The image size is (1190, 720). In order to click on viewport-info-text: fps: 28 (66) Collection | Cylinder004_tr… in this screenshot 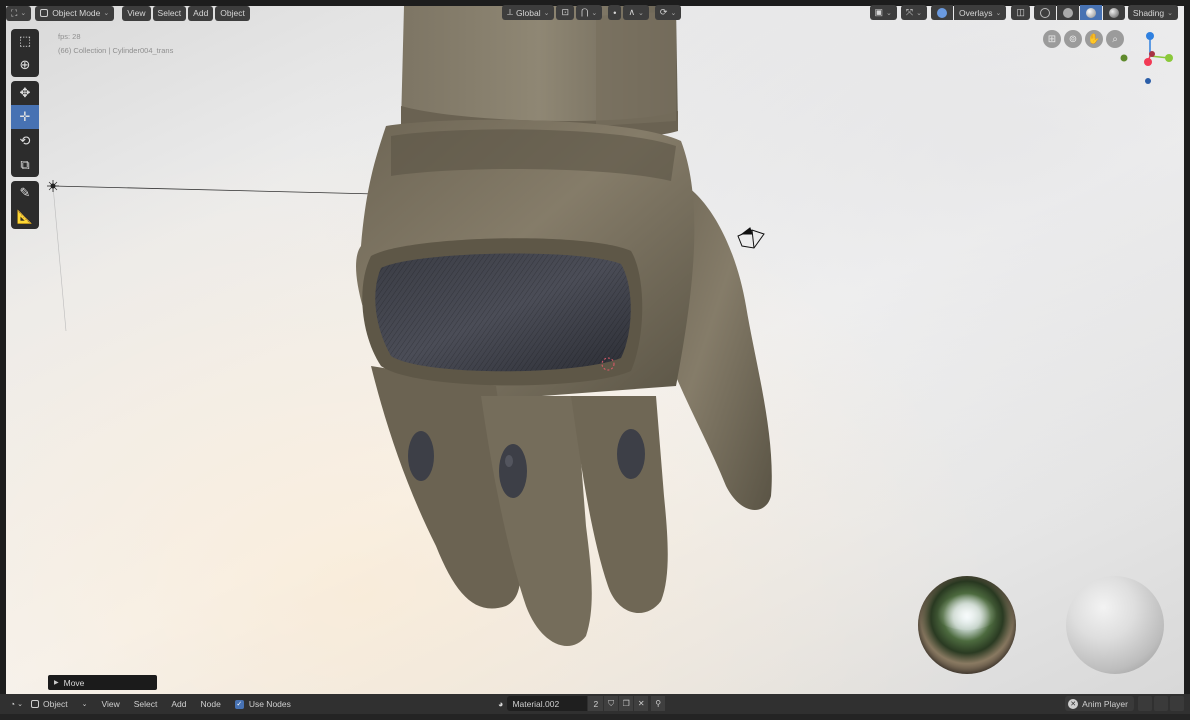, I will do `click(115, 44)`.